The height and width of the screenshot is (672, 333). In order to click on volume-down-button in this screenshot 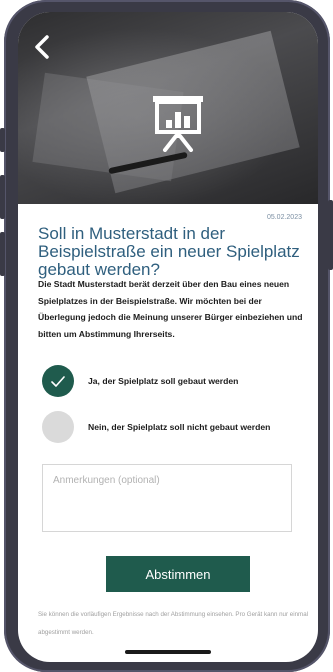, I will do `click(2, 254)`.